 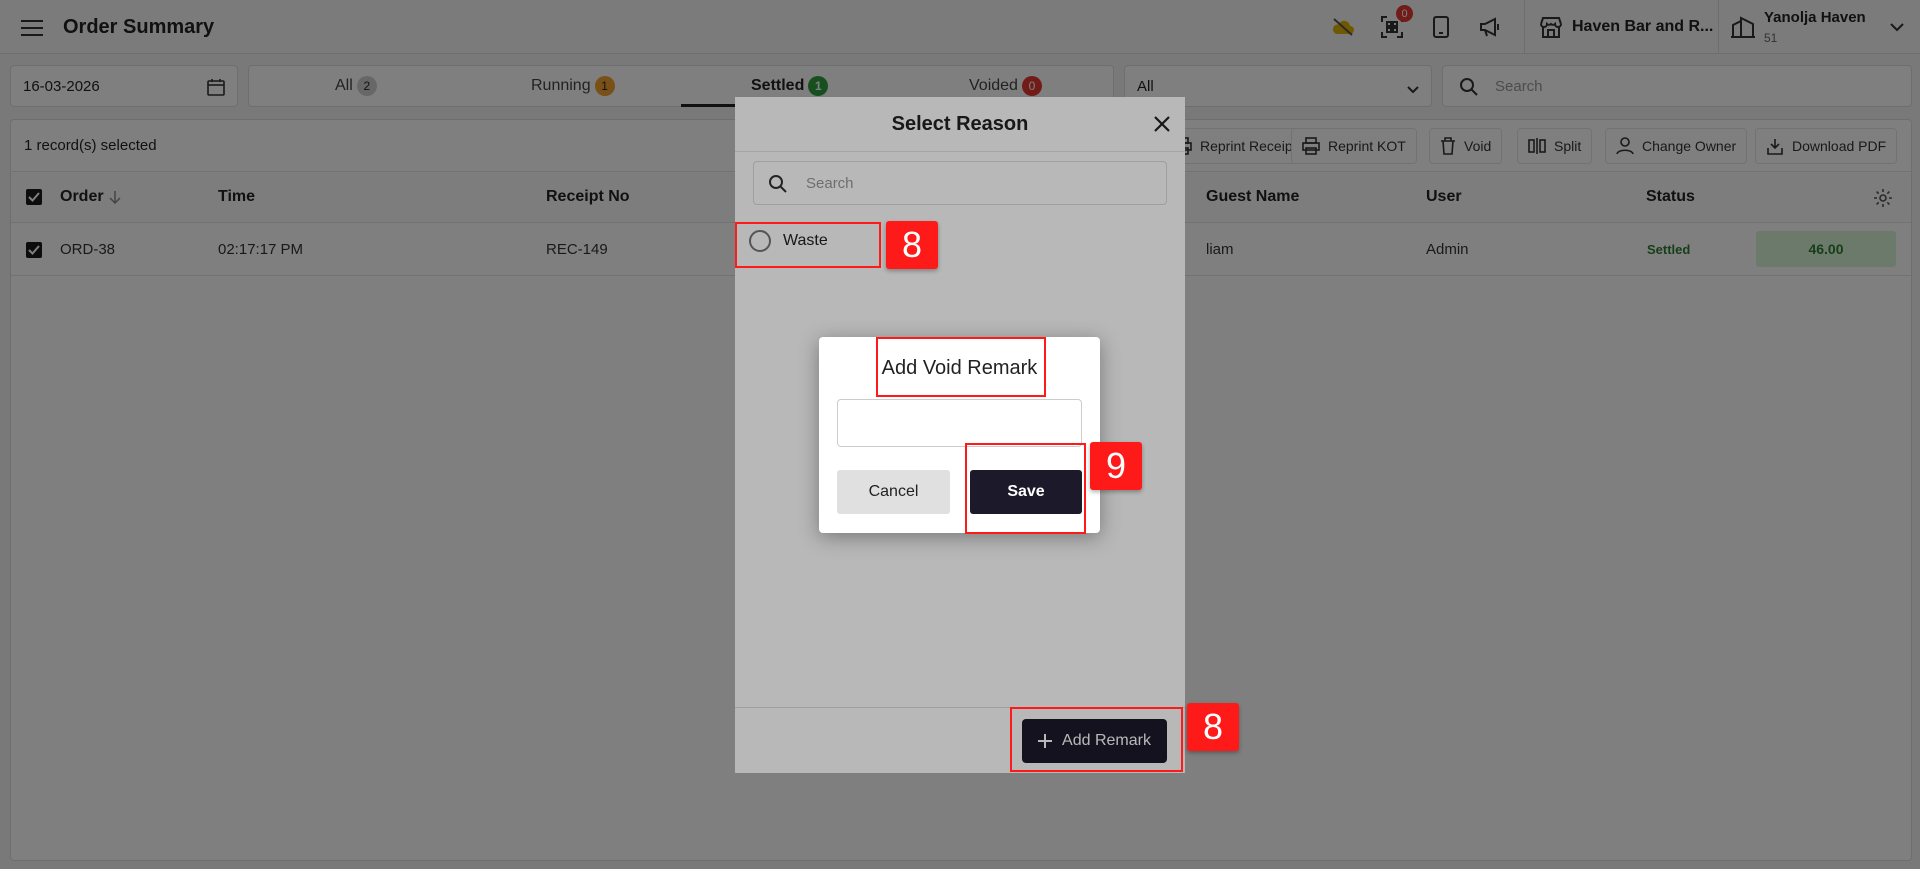 What do you see at coordinates (830, 183) in the screenshot?
I see `reason-search-placeholder: Search` at bounding box center [830, 183].